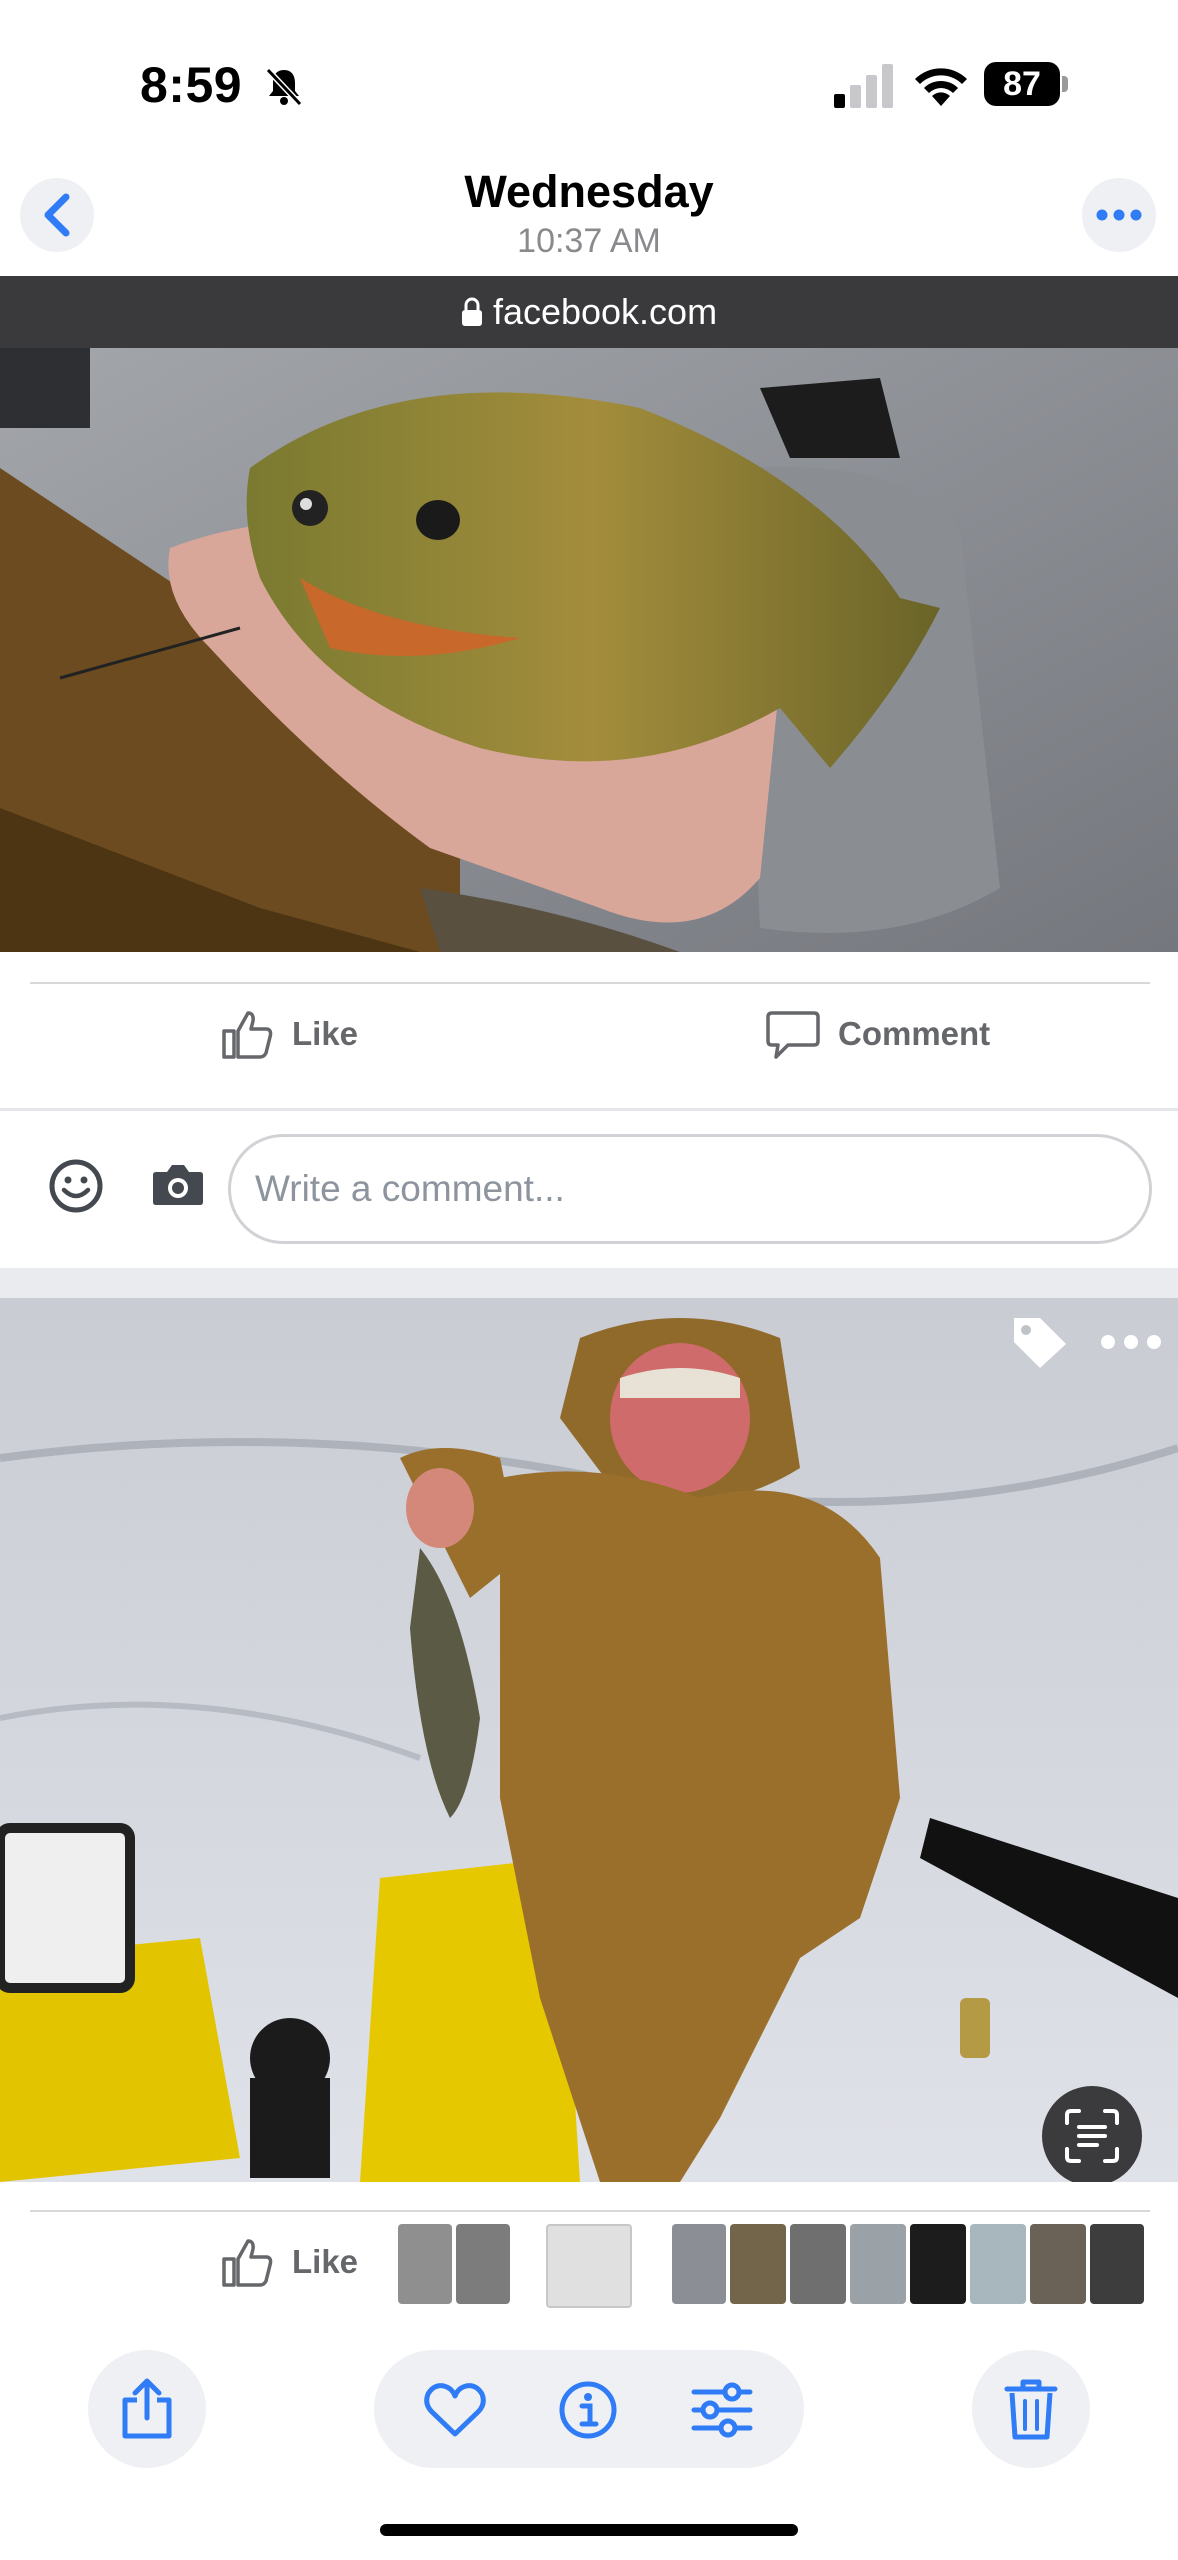 The image size is (1178, 2560). I want to click on heart-icon, so click(455, 2410).